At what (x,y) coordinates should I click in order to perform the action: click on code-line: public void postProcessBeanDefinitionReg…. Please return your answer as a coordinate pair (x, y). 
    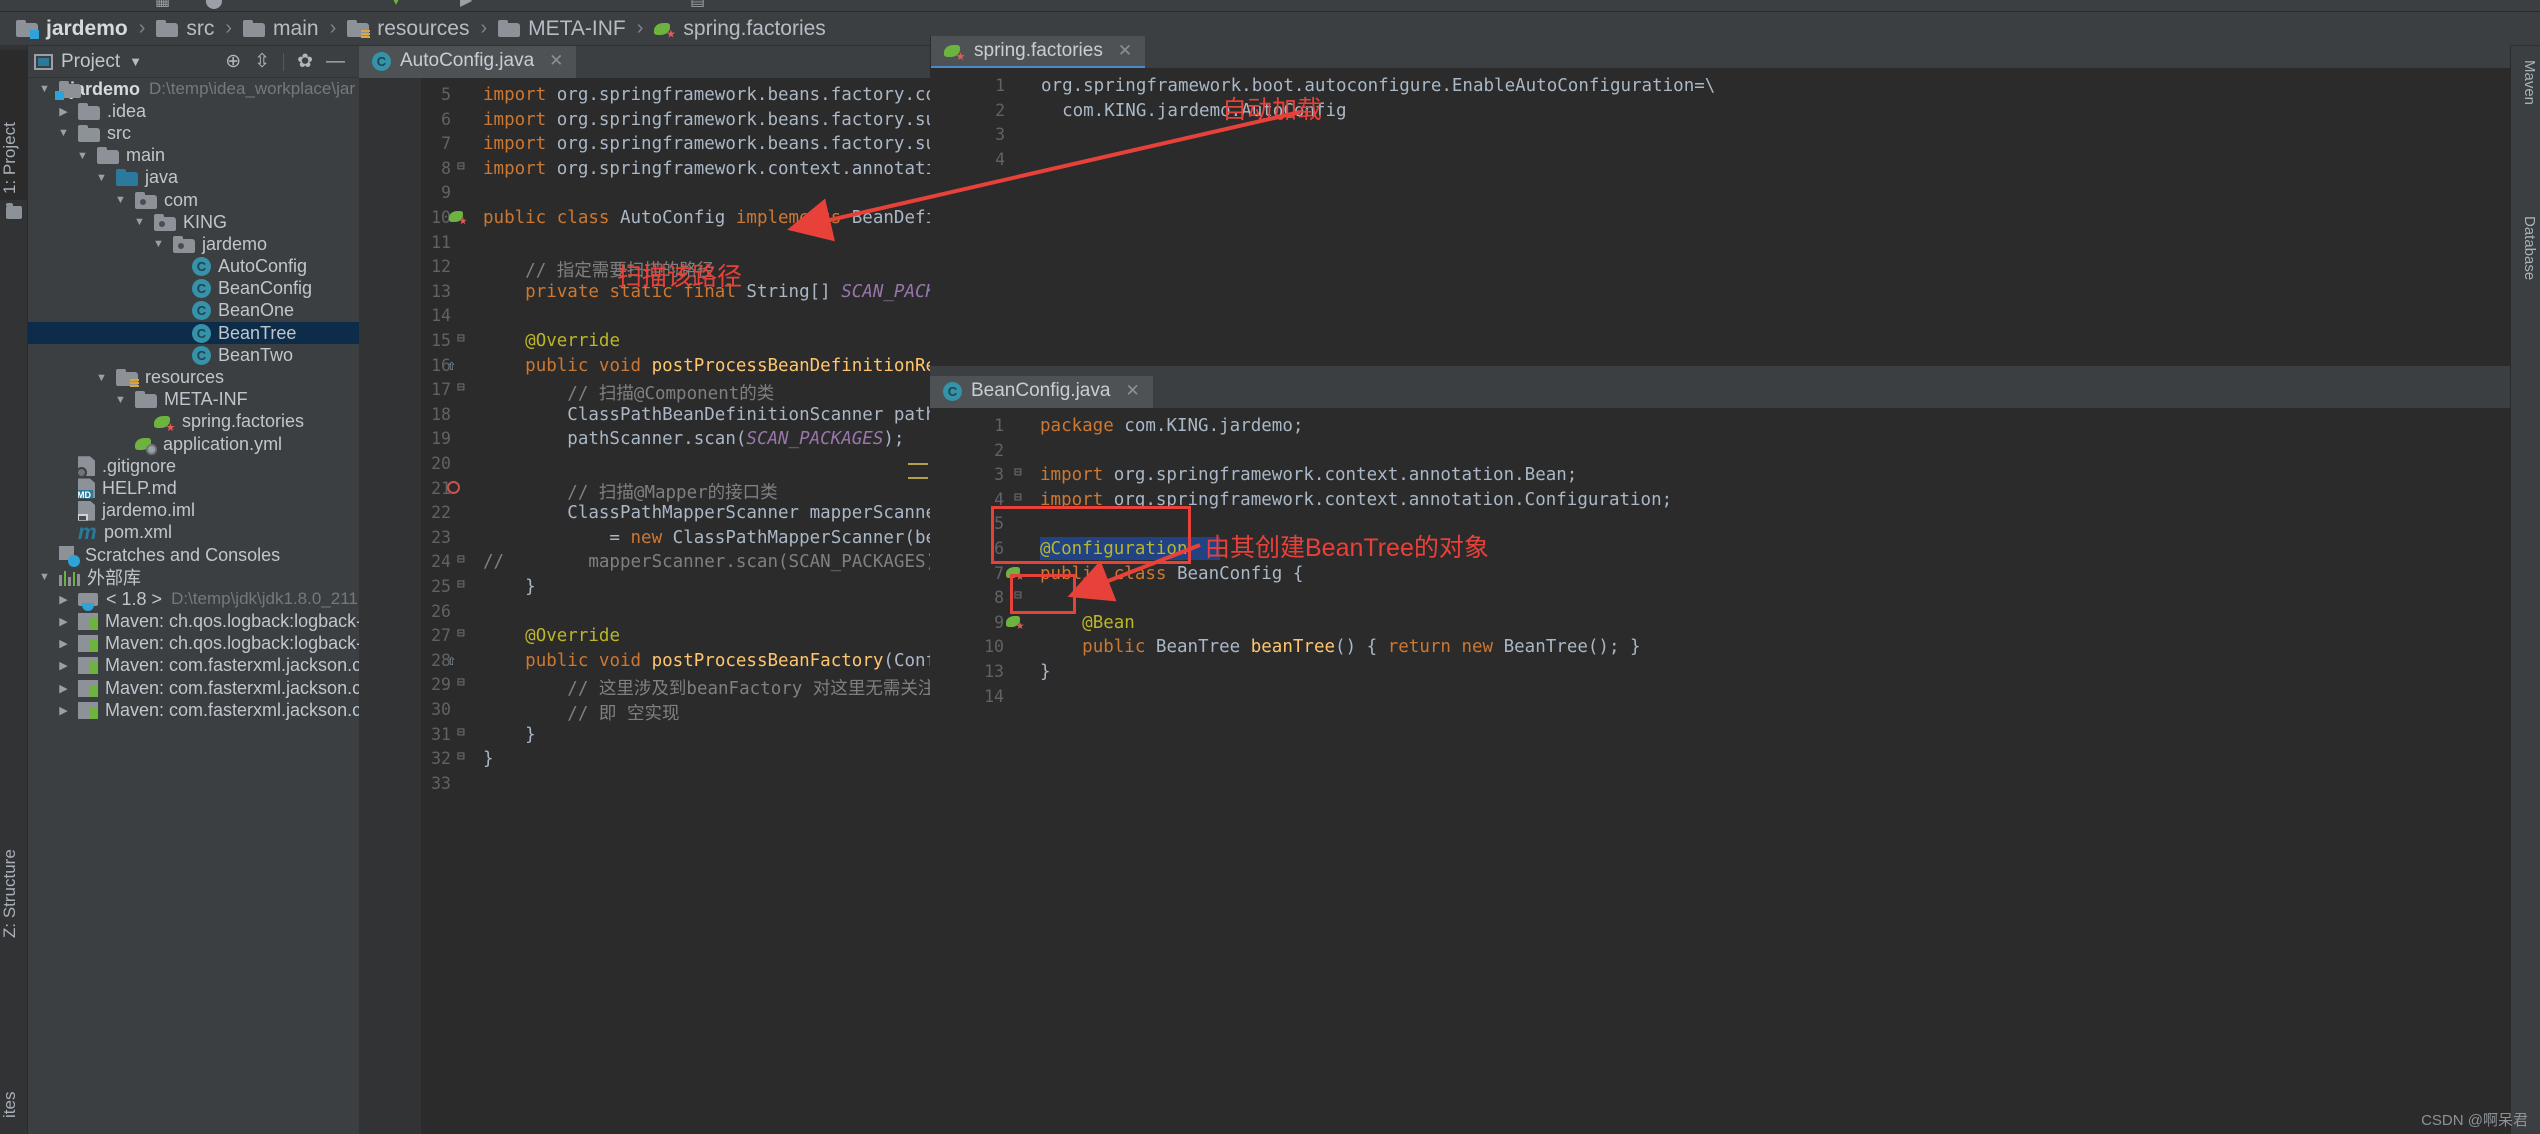
    Looking at the image, I should click on (706, 366).